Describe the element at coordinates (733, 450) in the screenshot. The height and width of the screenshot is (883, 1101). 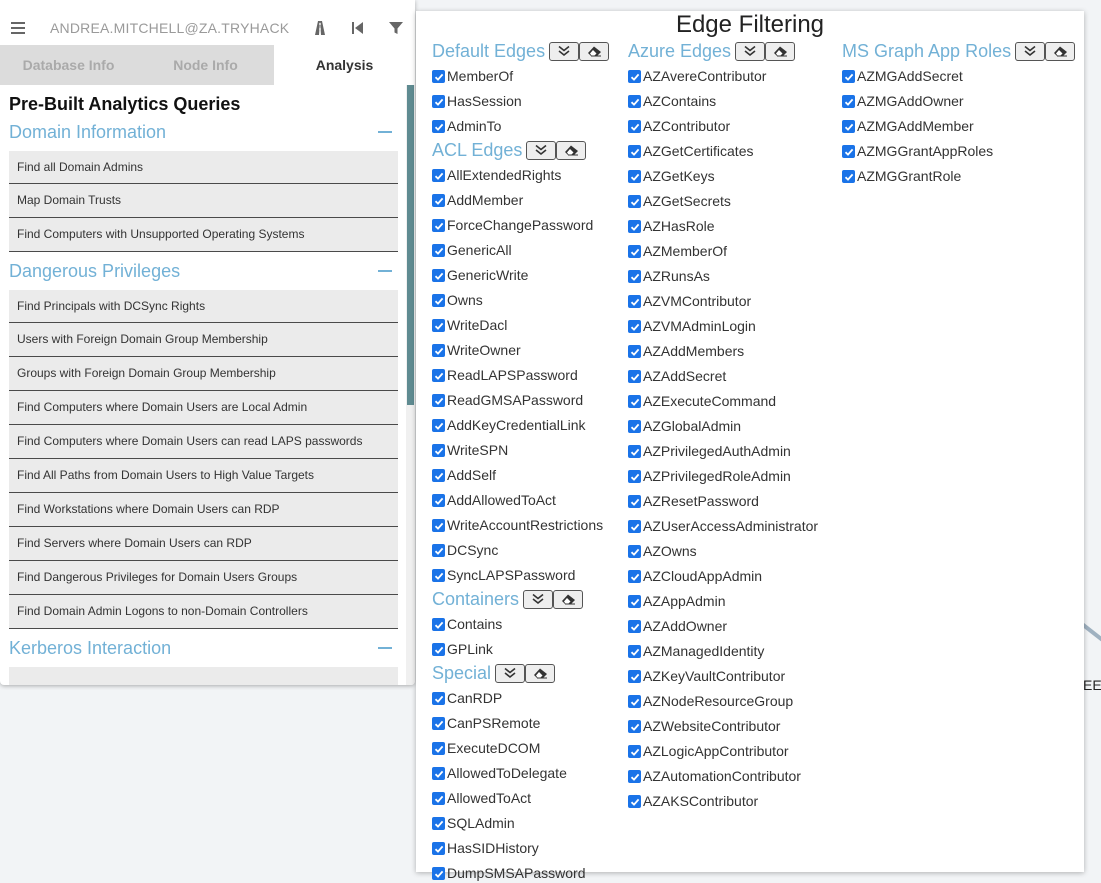
I see `edge-filter-item: AZPrivilegedAuthAdmin` at that location.